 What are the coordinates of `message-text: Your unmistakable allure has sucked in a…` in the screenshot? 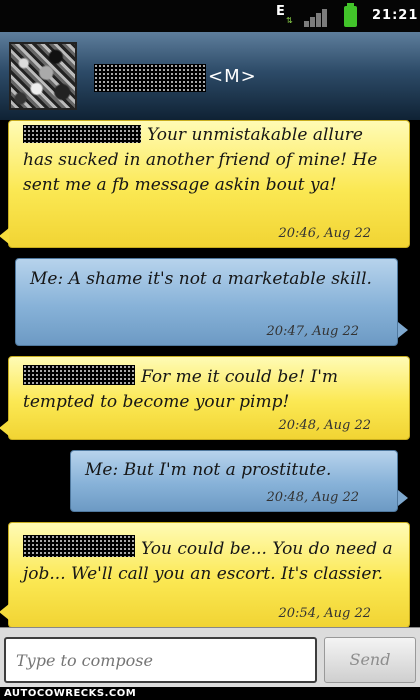 It's located at (200, 160).